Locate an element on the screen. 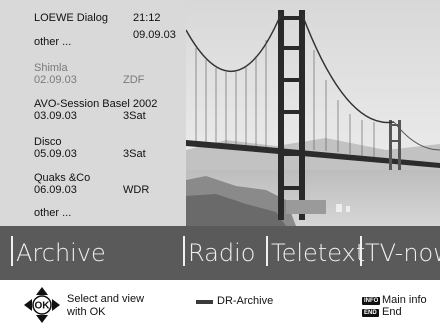 The width and height of the screenshot is (440, 329). end-key-icon: END is located at coordinates (370, 313).